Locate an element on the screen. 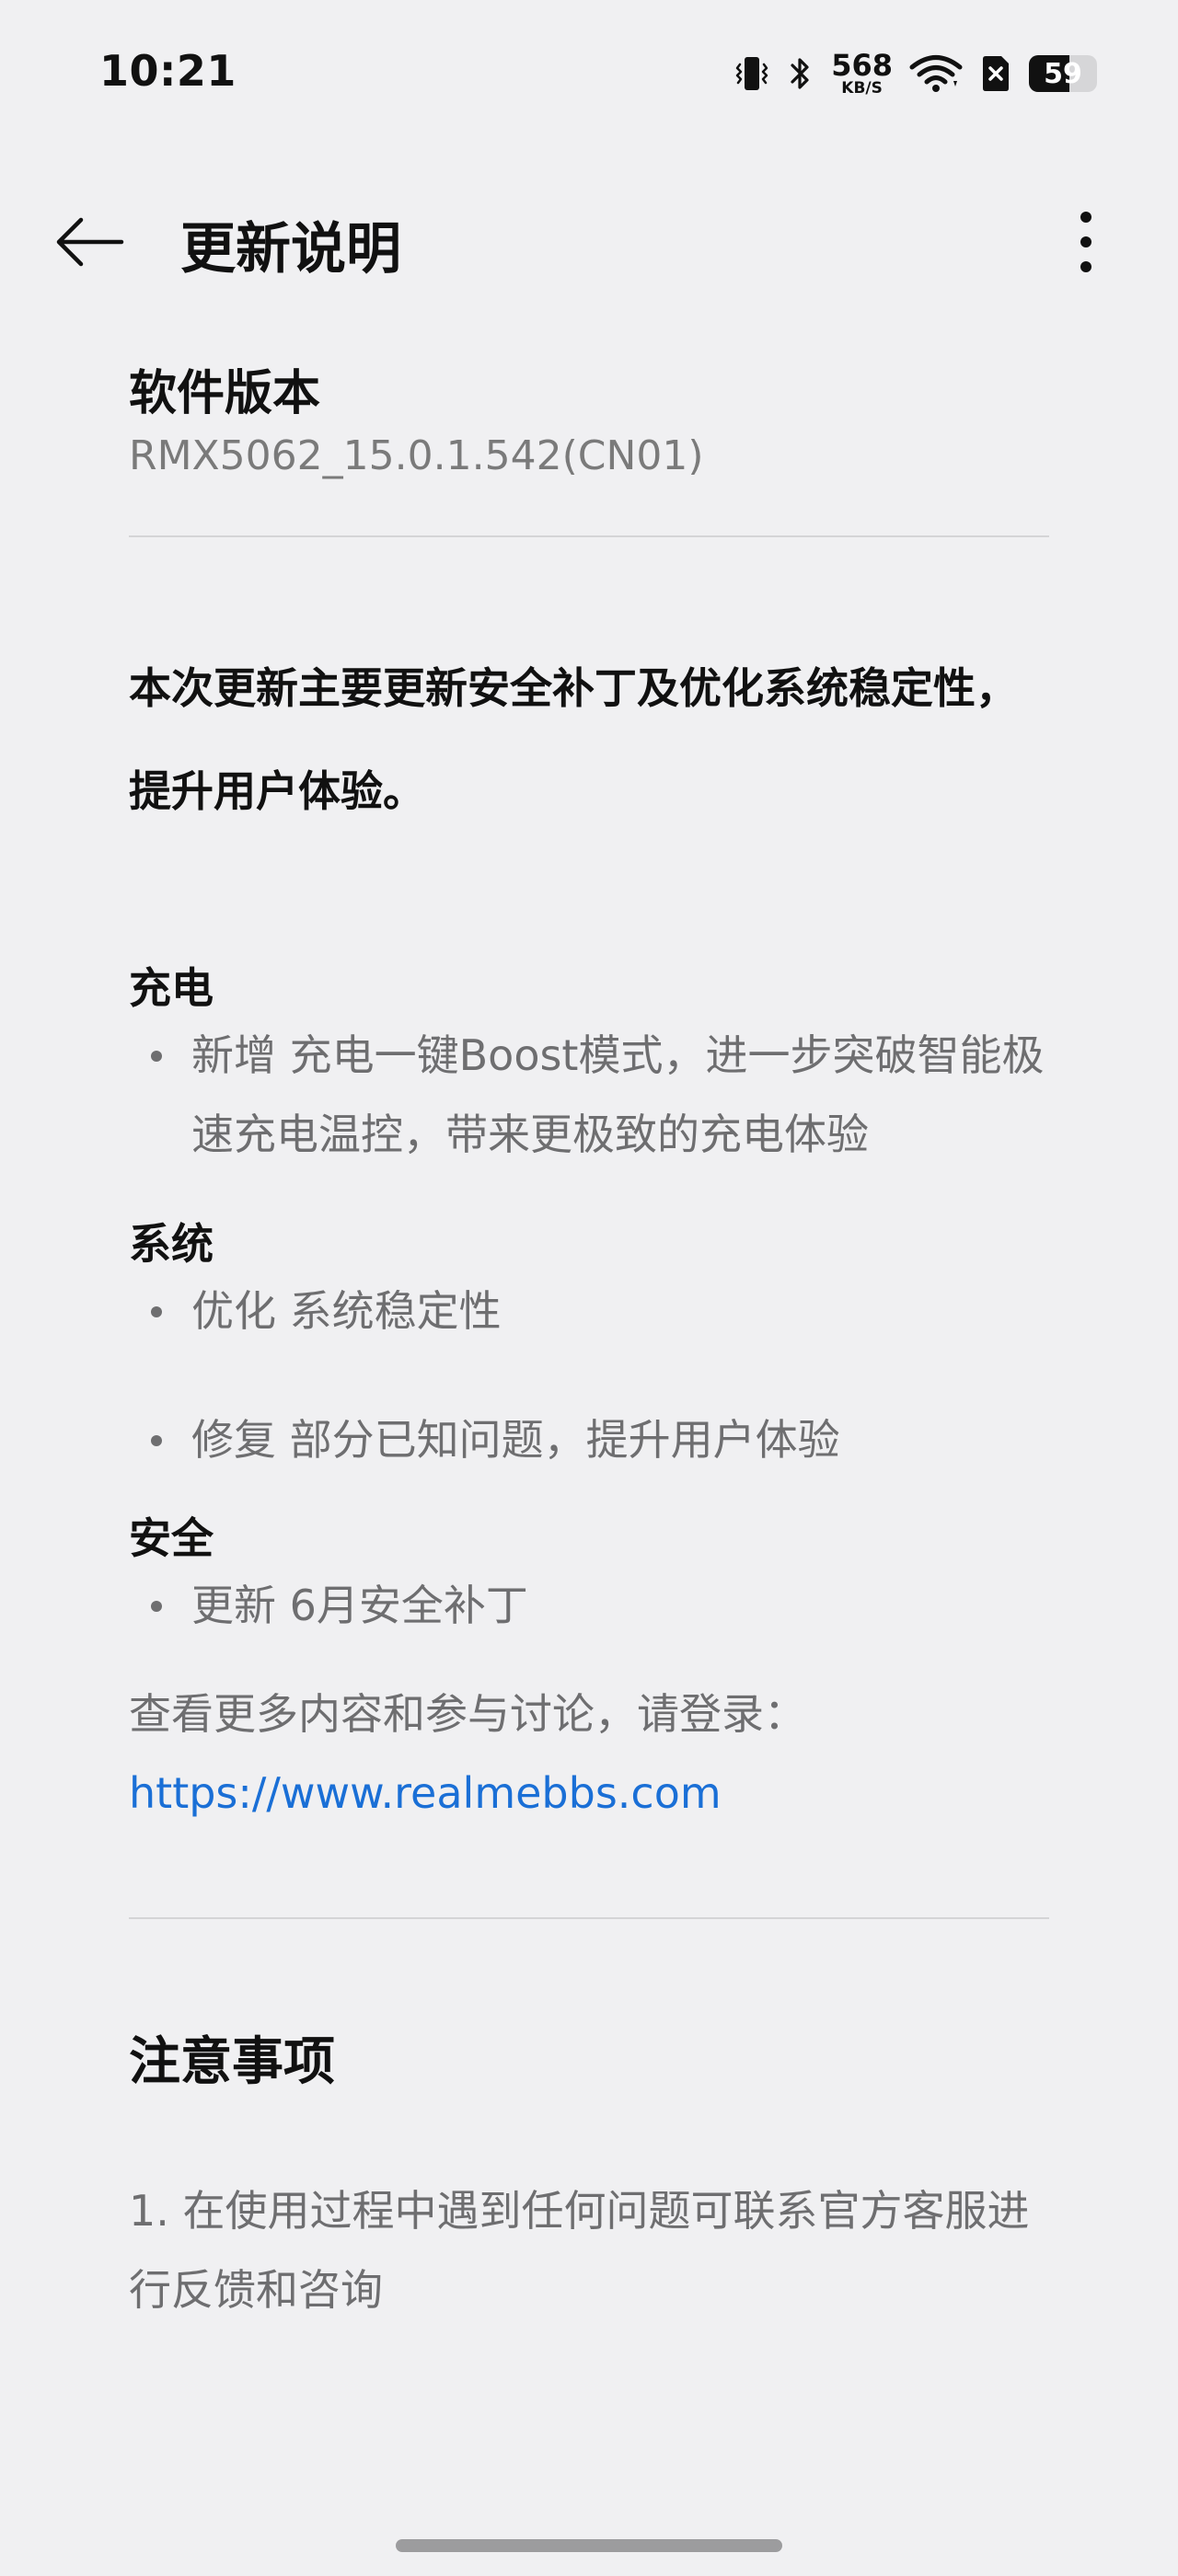 This screenshot has height=2576, width=1178. status-icons: 568 KB/S 59 is located at coordinates (915, 73).